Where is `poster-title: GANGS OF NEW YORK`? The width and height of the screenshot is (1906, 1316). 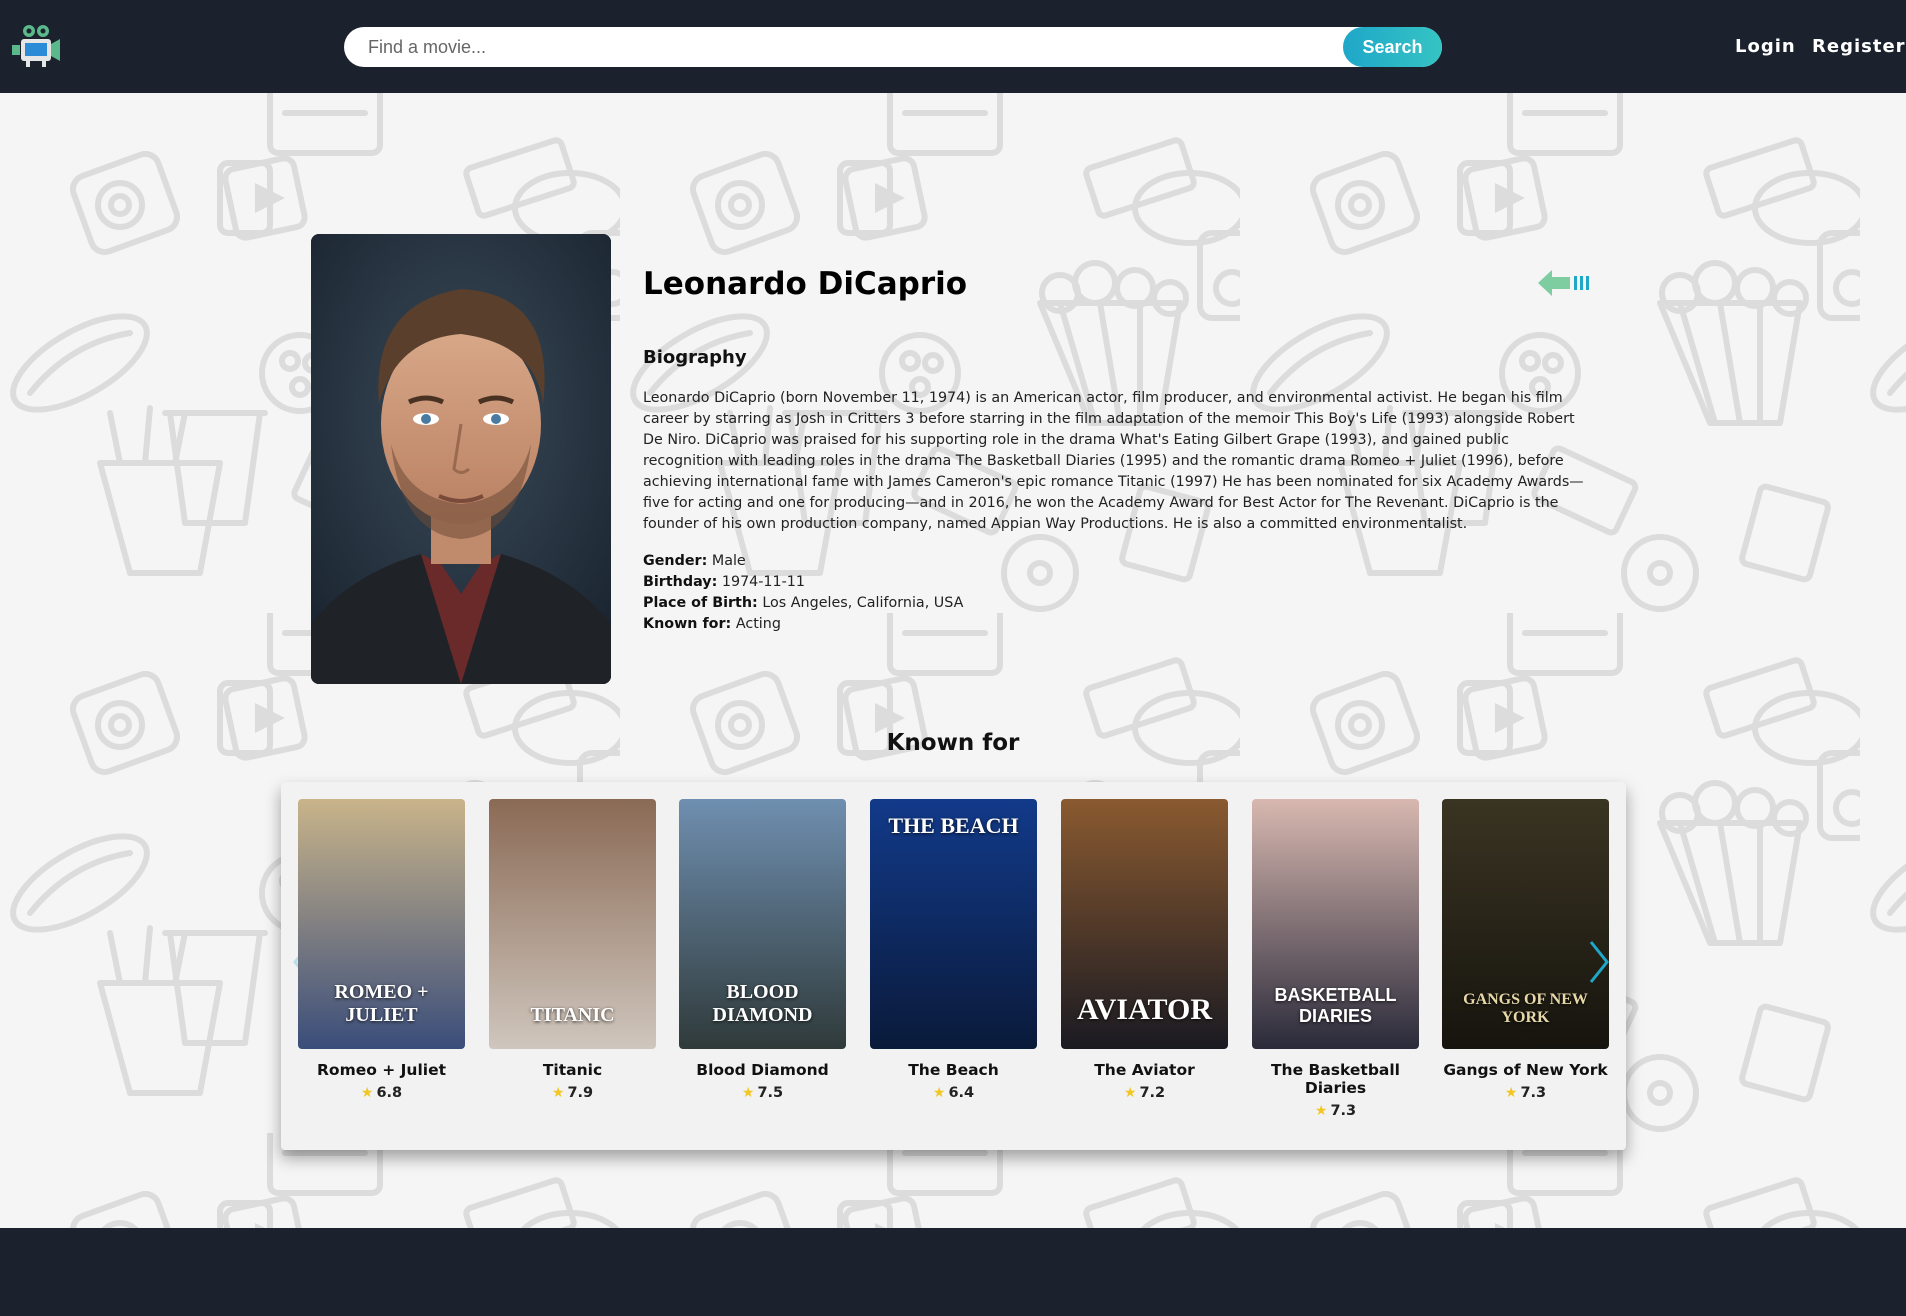 poster-title: GANGS OF NEW YORK is located at coordinates (1525, 1008).